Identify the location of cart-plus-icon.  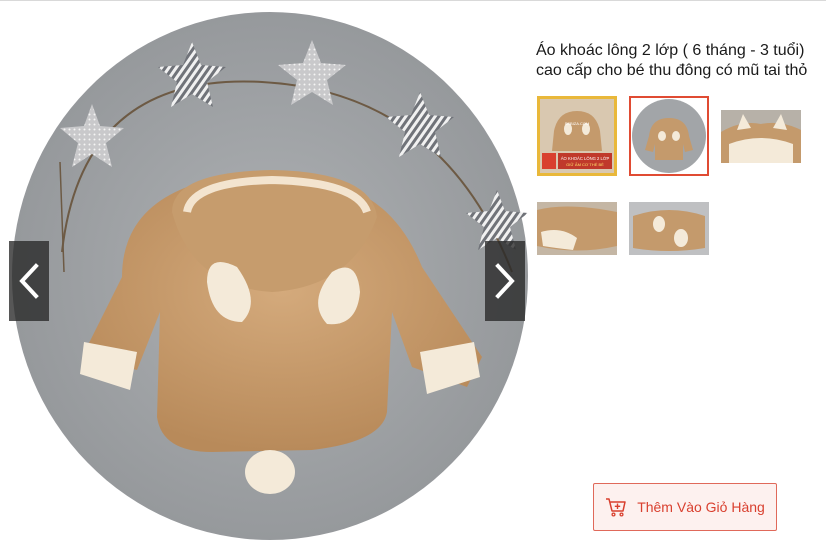
(616, 507).